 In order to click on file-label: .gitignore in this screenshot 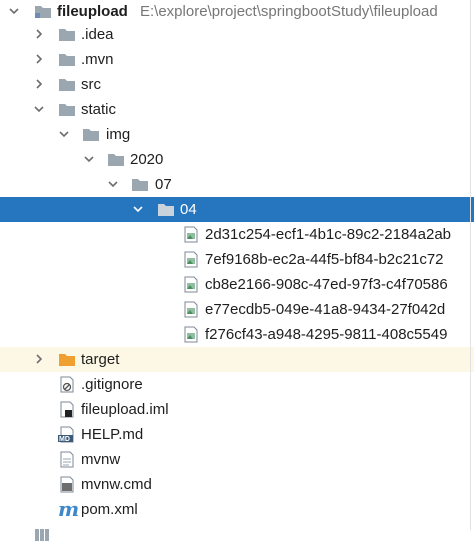, I will do `click(112, 384)`.